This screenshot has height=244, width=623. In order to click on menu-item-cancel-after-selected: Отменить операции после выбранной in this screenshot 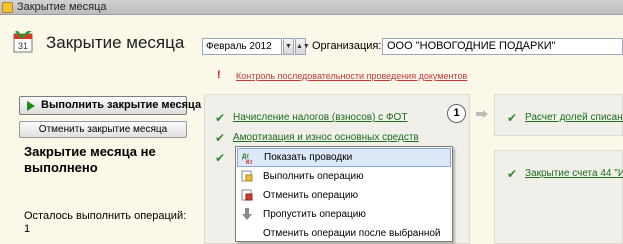, I will do `click(344, 233)`.